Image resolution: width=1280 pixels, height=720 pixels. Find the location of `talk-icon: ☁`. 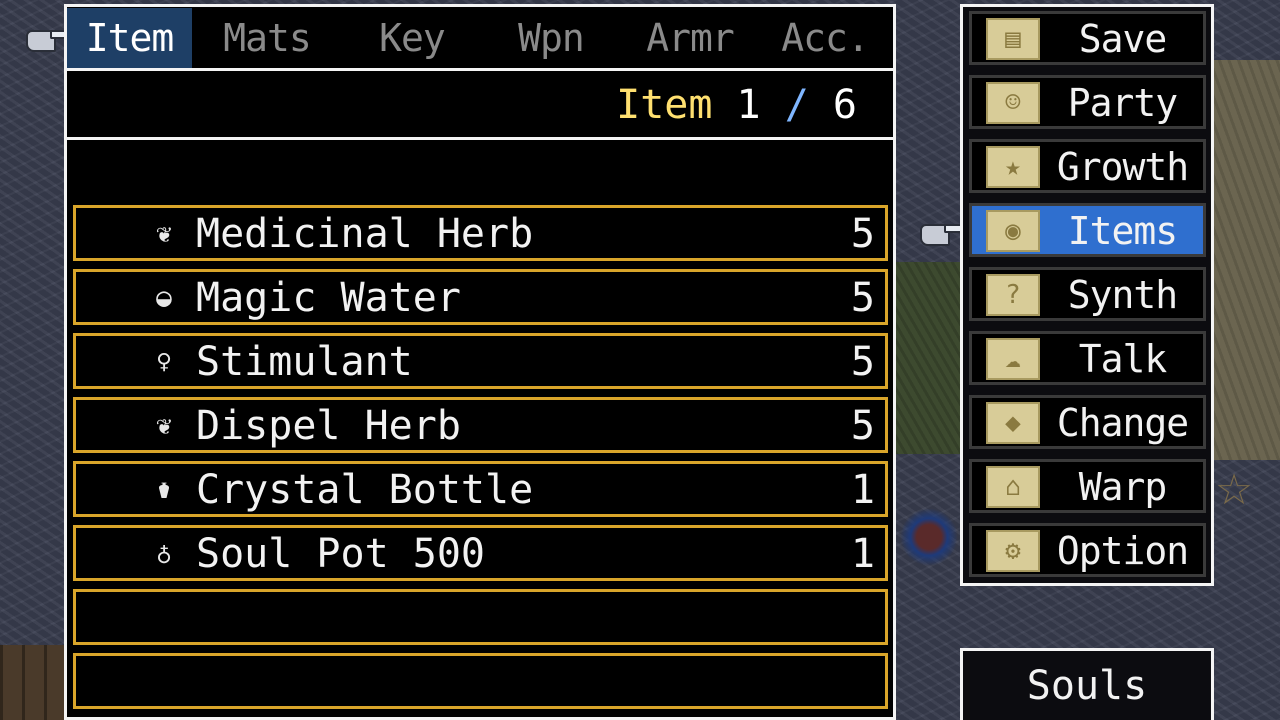

talk-icon: ☁ is located at coordinates (1013, 359).